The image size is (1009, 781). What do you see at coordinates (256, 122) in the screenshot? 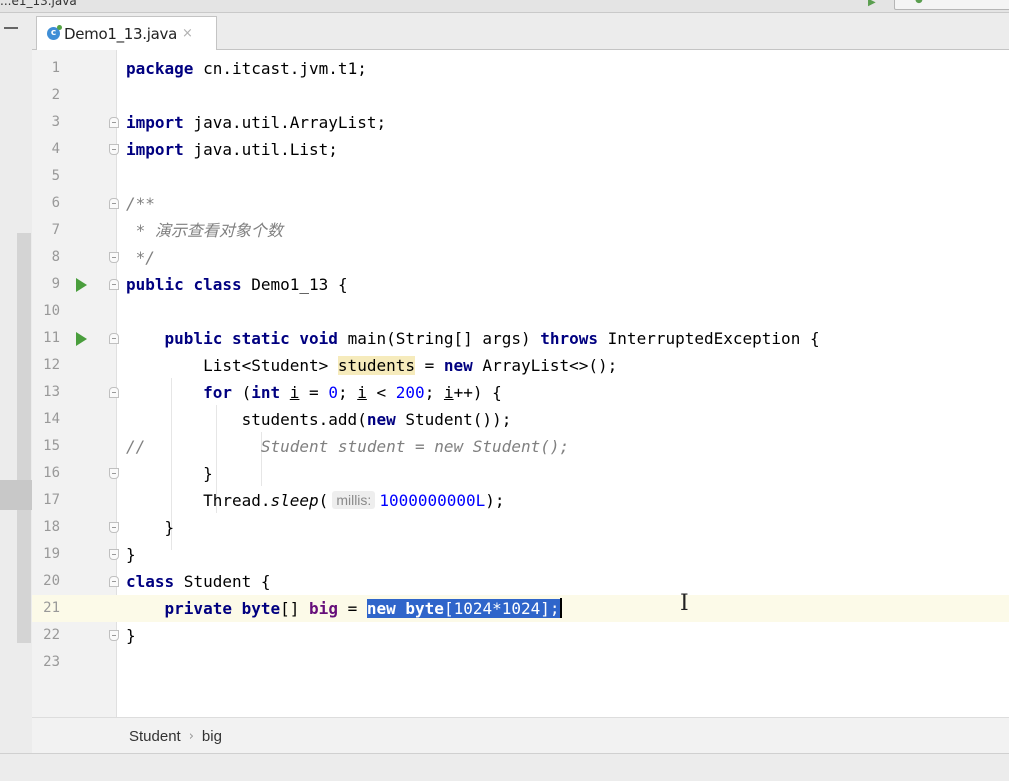
I see `code-text: import java.util.ArrayList;` at bounding box center [256, 122].